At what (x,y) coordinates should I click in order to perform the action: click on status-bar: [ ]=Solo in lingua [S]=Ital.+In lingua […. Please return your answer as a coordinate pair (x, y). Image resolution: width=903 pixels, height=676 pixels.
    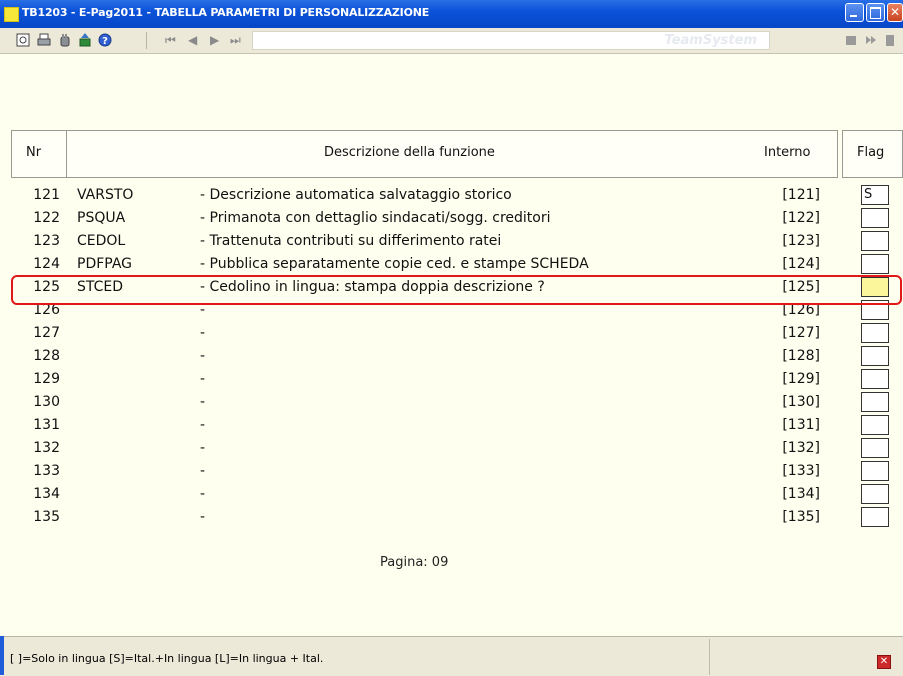
    Looking at the image, I should click on (453, 656).